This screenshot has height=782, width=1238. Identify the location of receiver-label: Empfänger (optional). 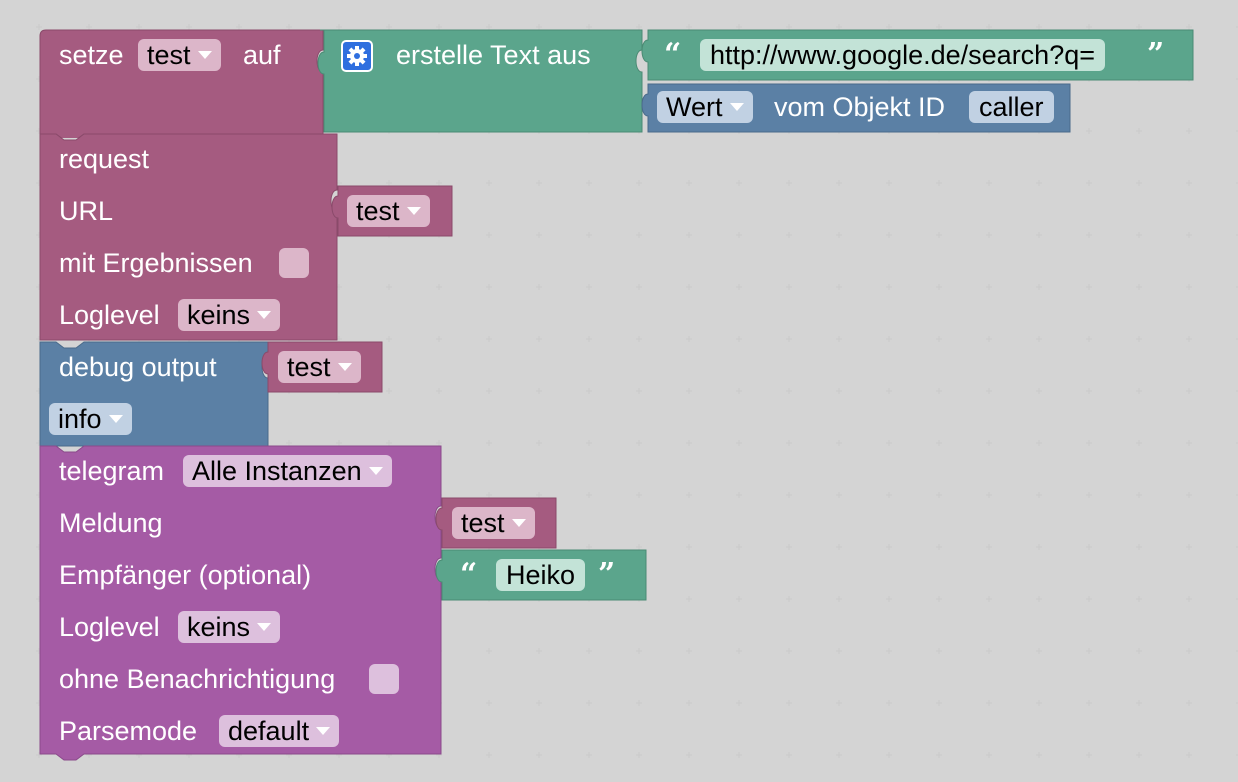
(185, 575).